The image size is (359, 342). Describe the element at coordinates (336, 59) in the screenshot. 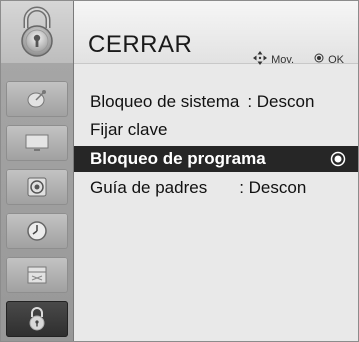

I see `ok-hint-label: OK` at that location.